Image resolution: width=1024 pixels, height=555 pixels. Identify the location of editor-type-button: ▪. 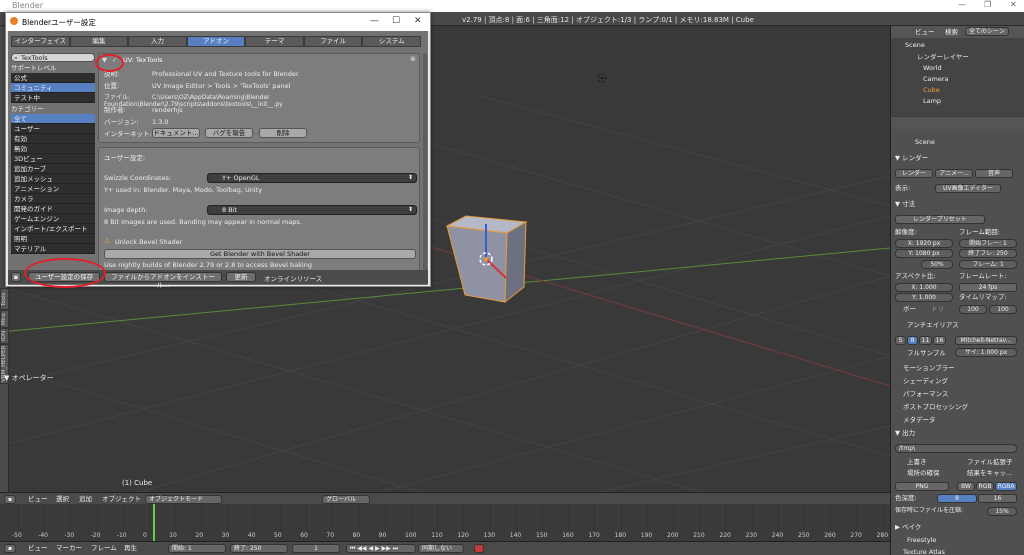
(10, 499).